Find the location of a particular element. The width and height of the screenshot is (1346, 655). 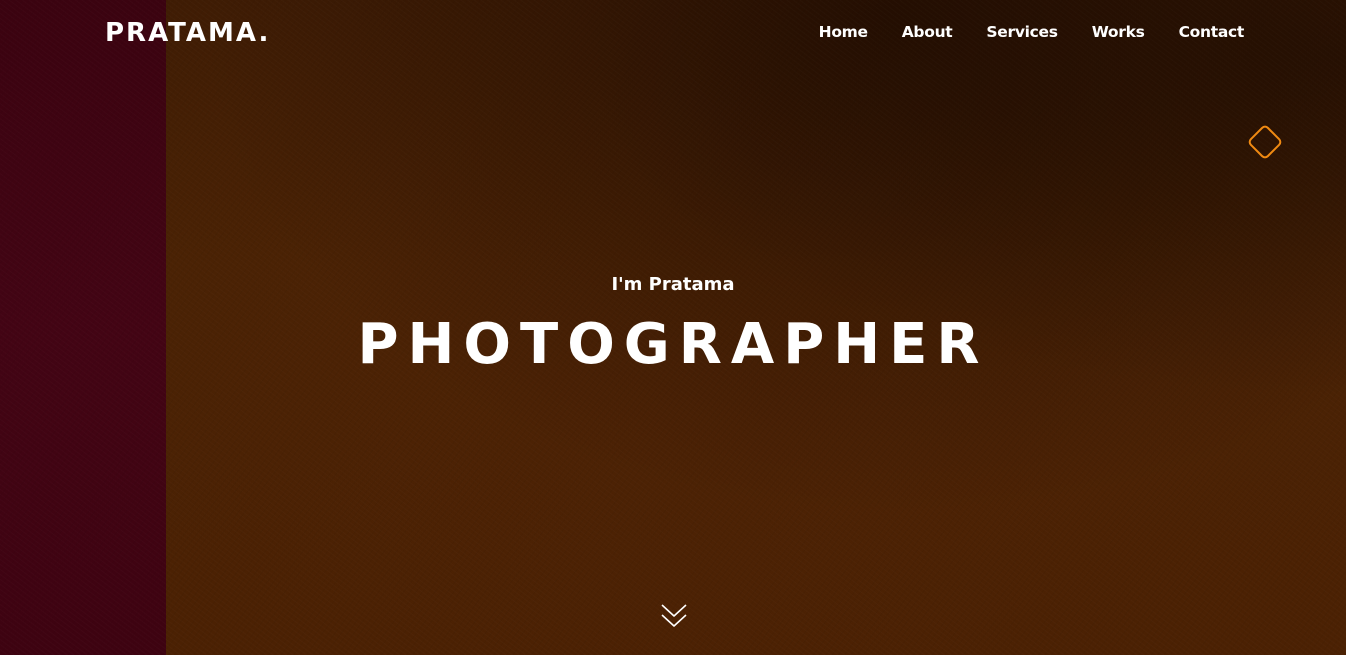

nav-item-works: Works is located at coordinates (1118, 32).